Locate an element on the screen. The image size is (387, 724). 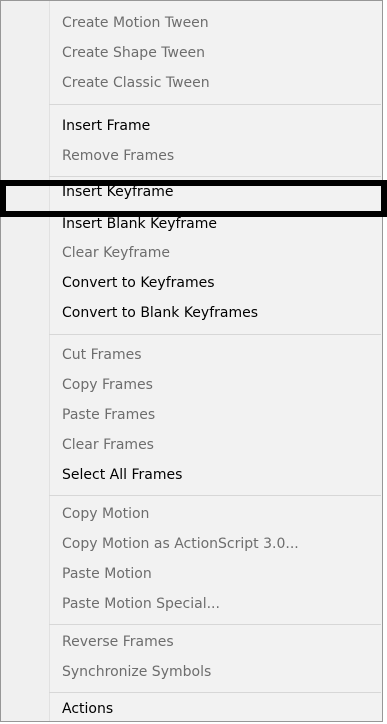
menu-item-create-shape-tween: Create Shape Tween is located at coordinates (133, 53).